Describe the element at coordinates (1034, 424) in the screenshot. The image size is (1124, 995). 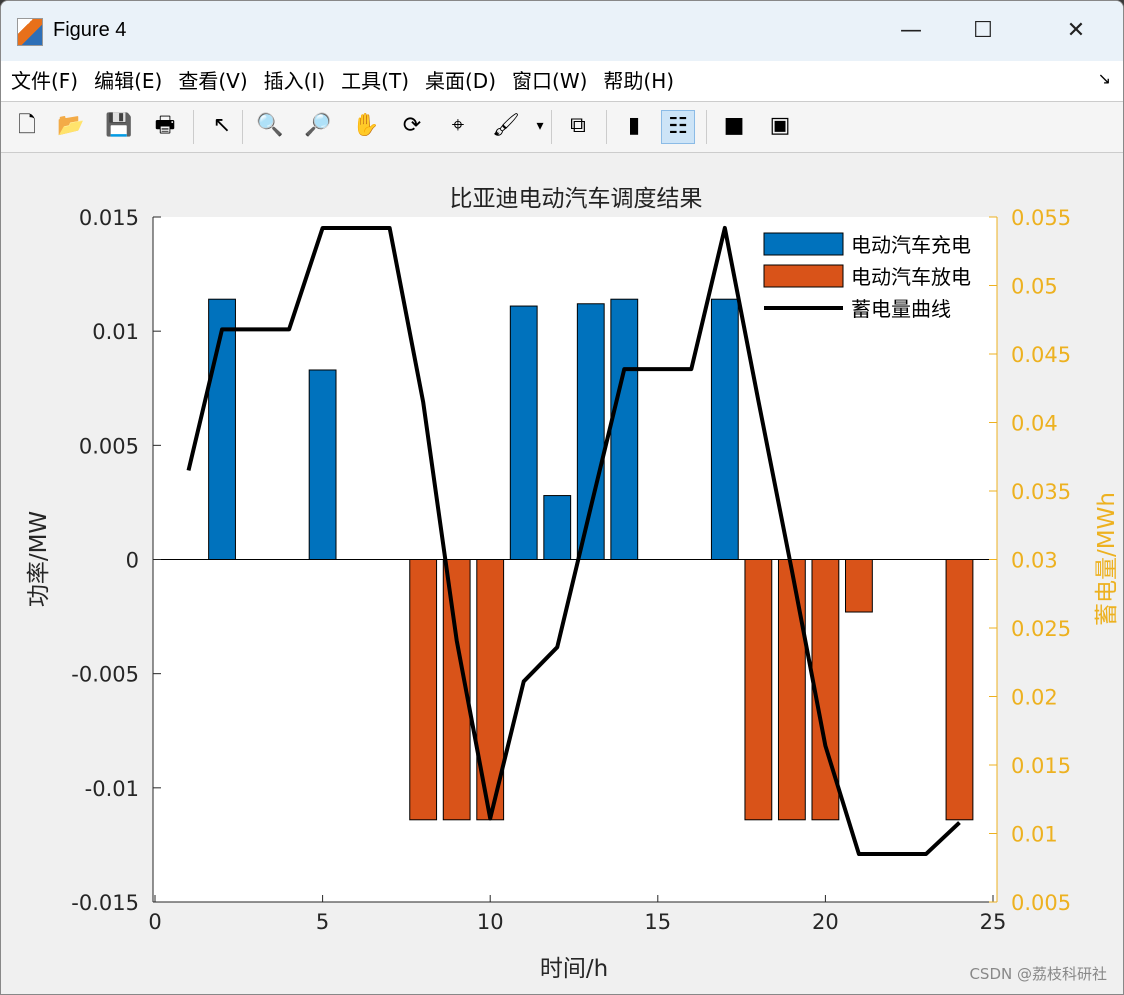
I see `y-right-tick-label: 0.04` at that location.